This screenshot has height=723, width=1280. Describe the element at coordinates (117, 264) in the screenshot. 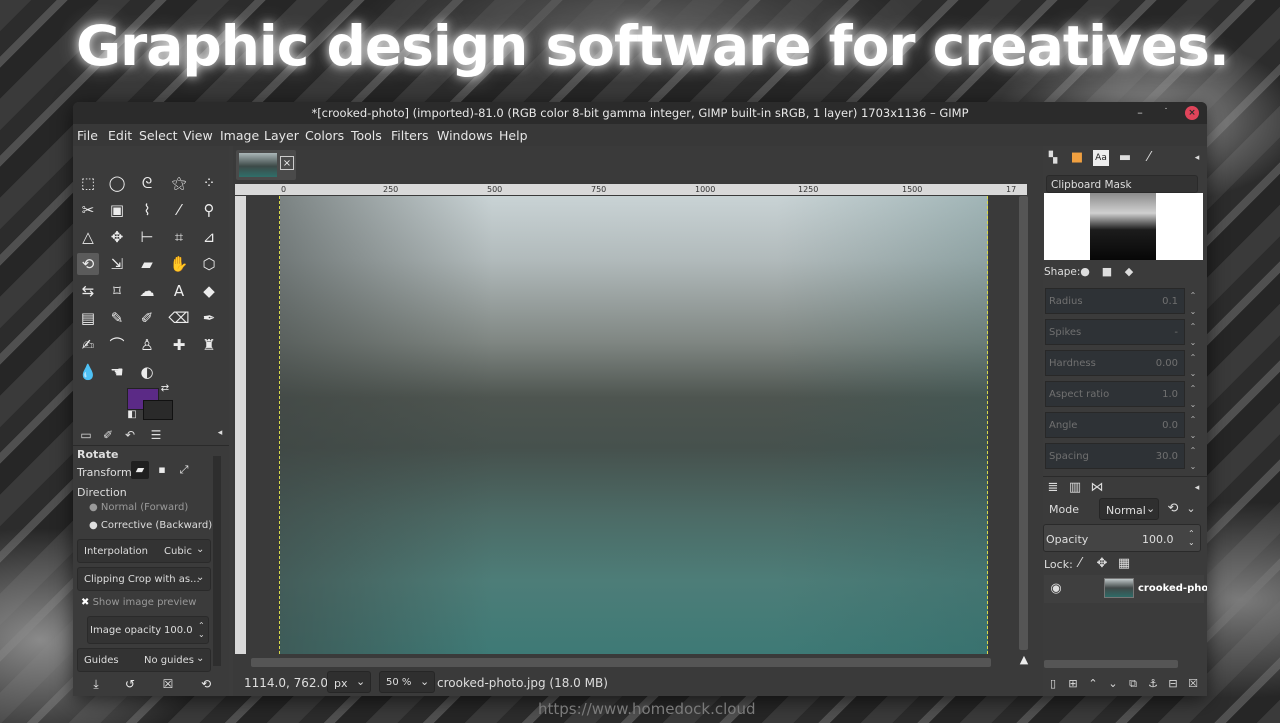

I see `scale-icon: ⇲` at that location.